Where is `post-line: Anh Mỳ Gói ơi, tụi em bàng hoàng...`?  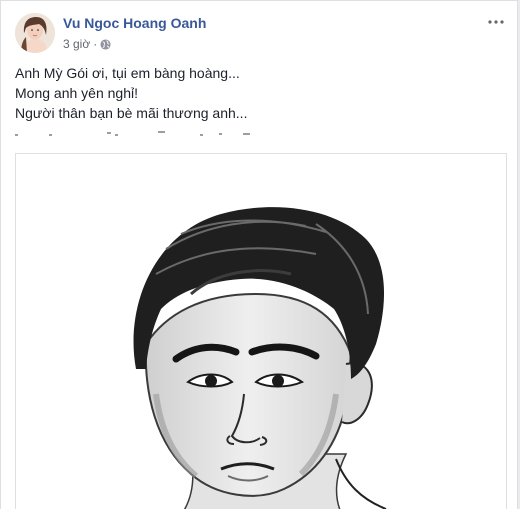
post-line: Anh Mỳ Gói ơi, tụi em bàng hoàng... is located at coordinates (127, 73).